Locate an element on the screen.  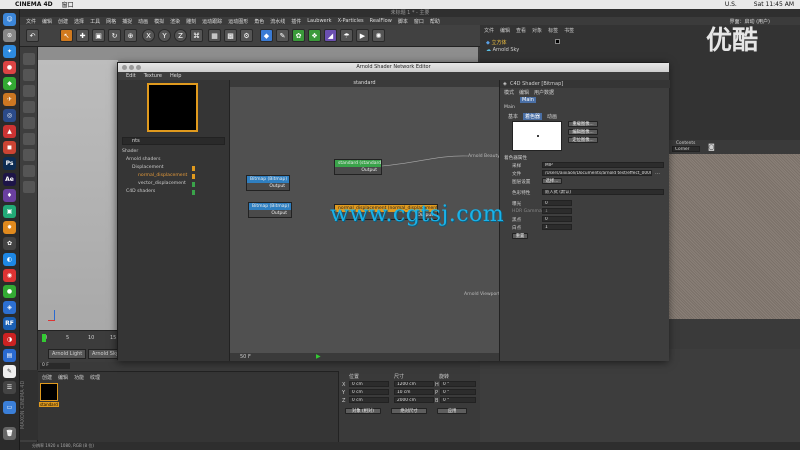
app6-icon: ✸ is located at coordinates (9, 227).